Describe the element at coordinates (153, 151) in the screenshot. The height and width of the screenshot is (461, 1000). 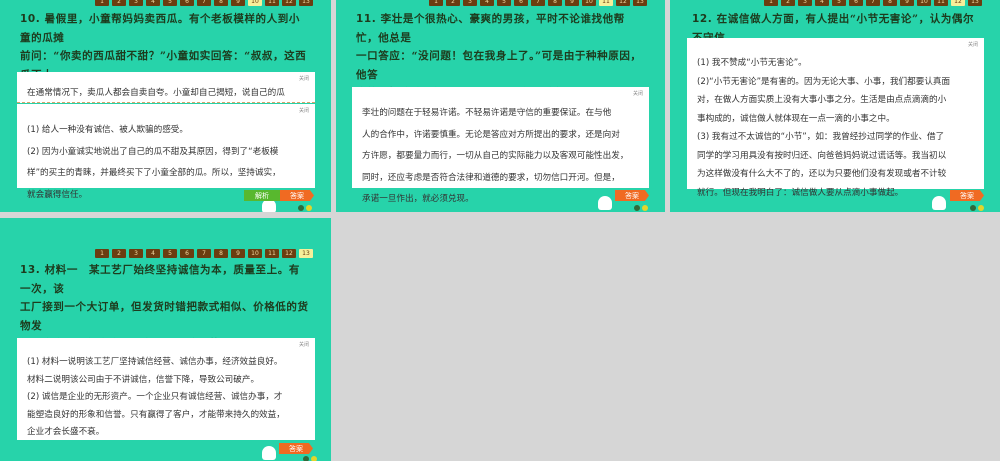
I see `line-text: (2) 因为小童诚实地说出了自己的瓜不甜及其原因，得到了“老板模` at that location.